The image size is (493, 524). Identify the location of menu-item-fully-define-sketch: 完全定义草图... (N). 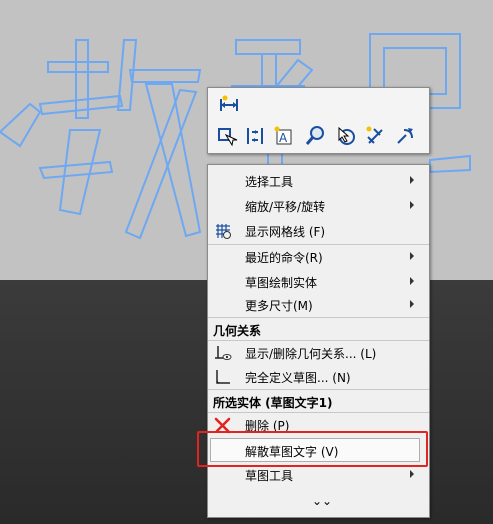
(318, 377).